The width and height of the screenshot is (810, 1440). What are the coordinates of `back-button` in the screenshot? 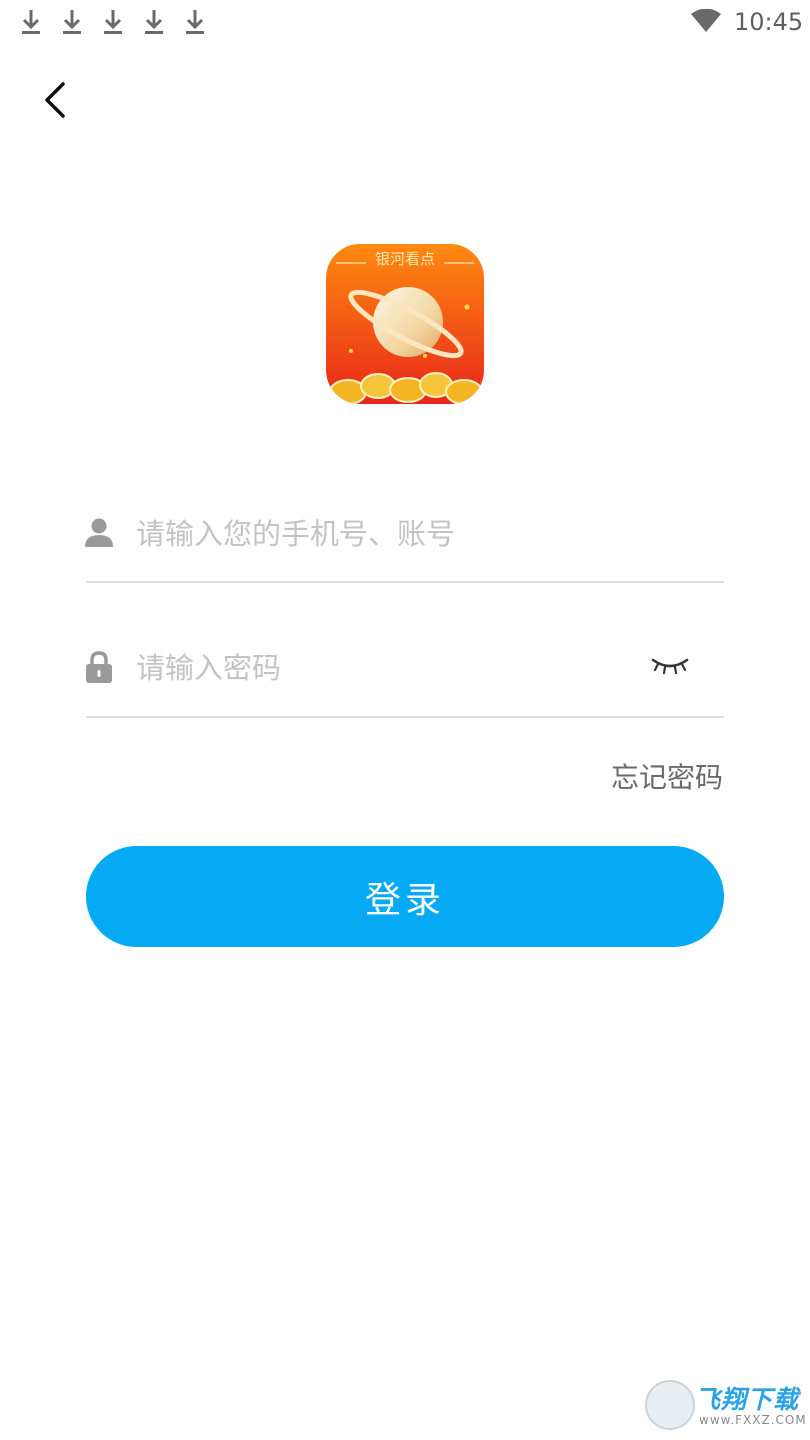 It's located at (58, 100).